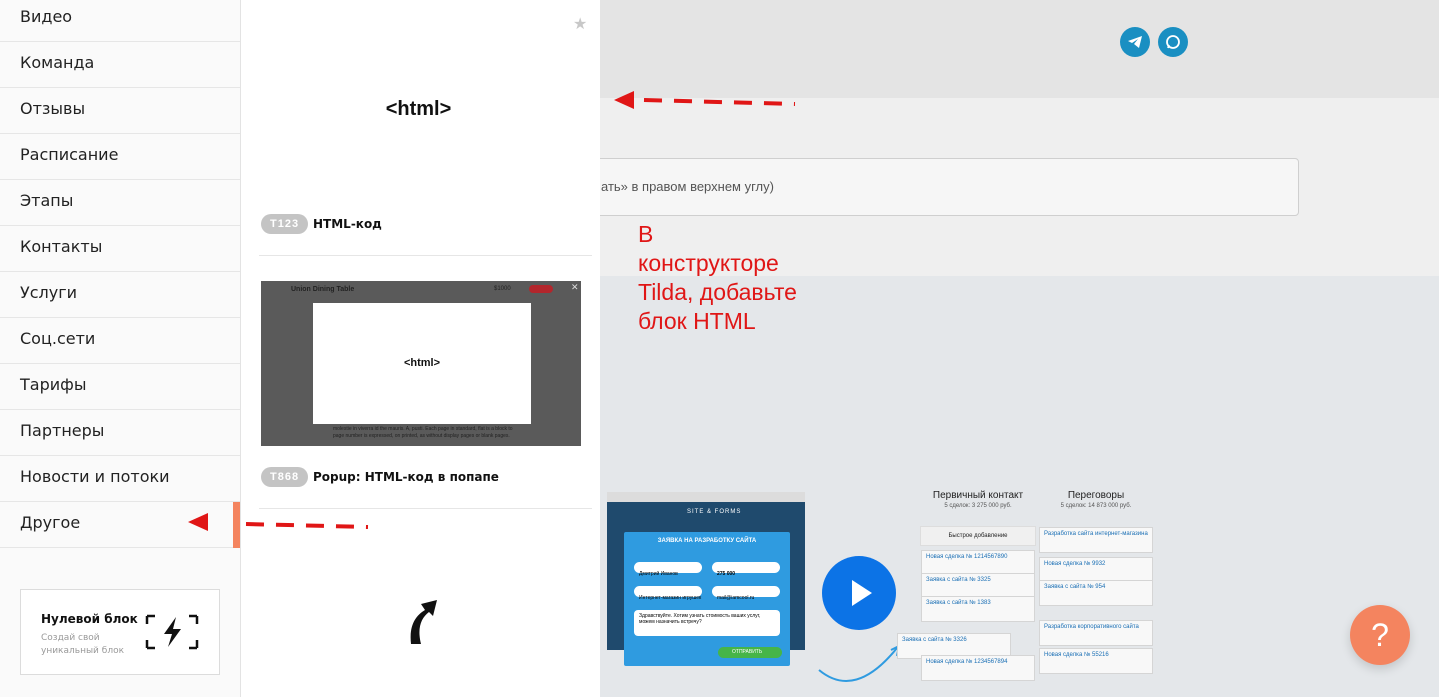  What do you see at coordinates (172, 632) in the screenshot?
I see `lightning-icon` at bounding box center [172, 632].